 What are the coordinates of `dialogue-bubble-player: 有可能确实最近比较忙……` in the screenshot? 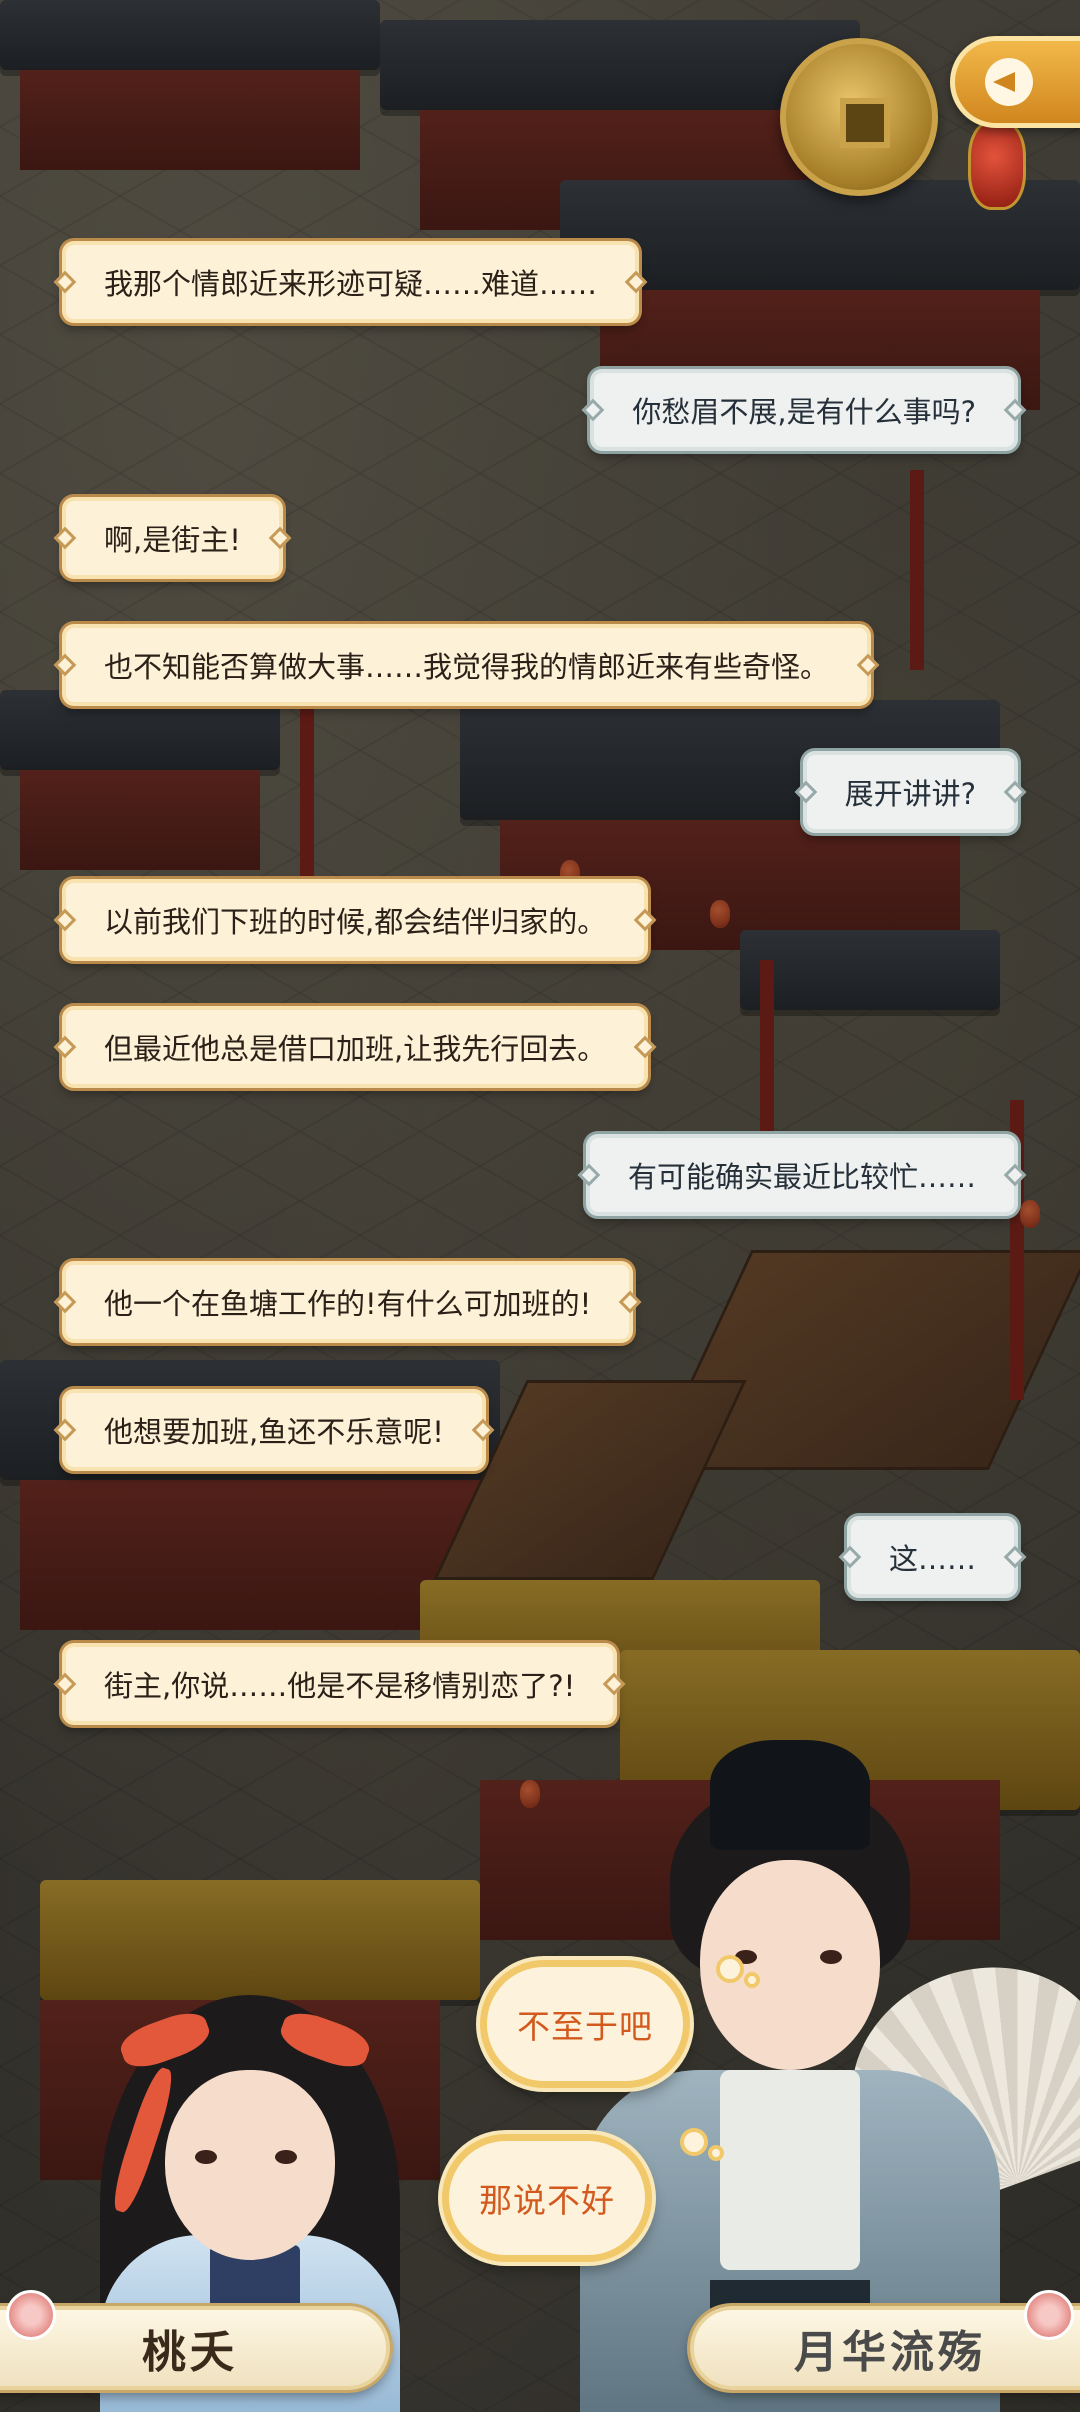 It's located at (801, 1175).